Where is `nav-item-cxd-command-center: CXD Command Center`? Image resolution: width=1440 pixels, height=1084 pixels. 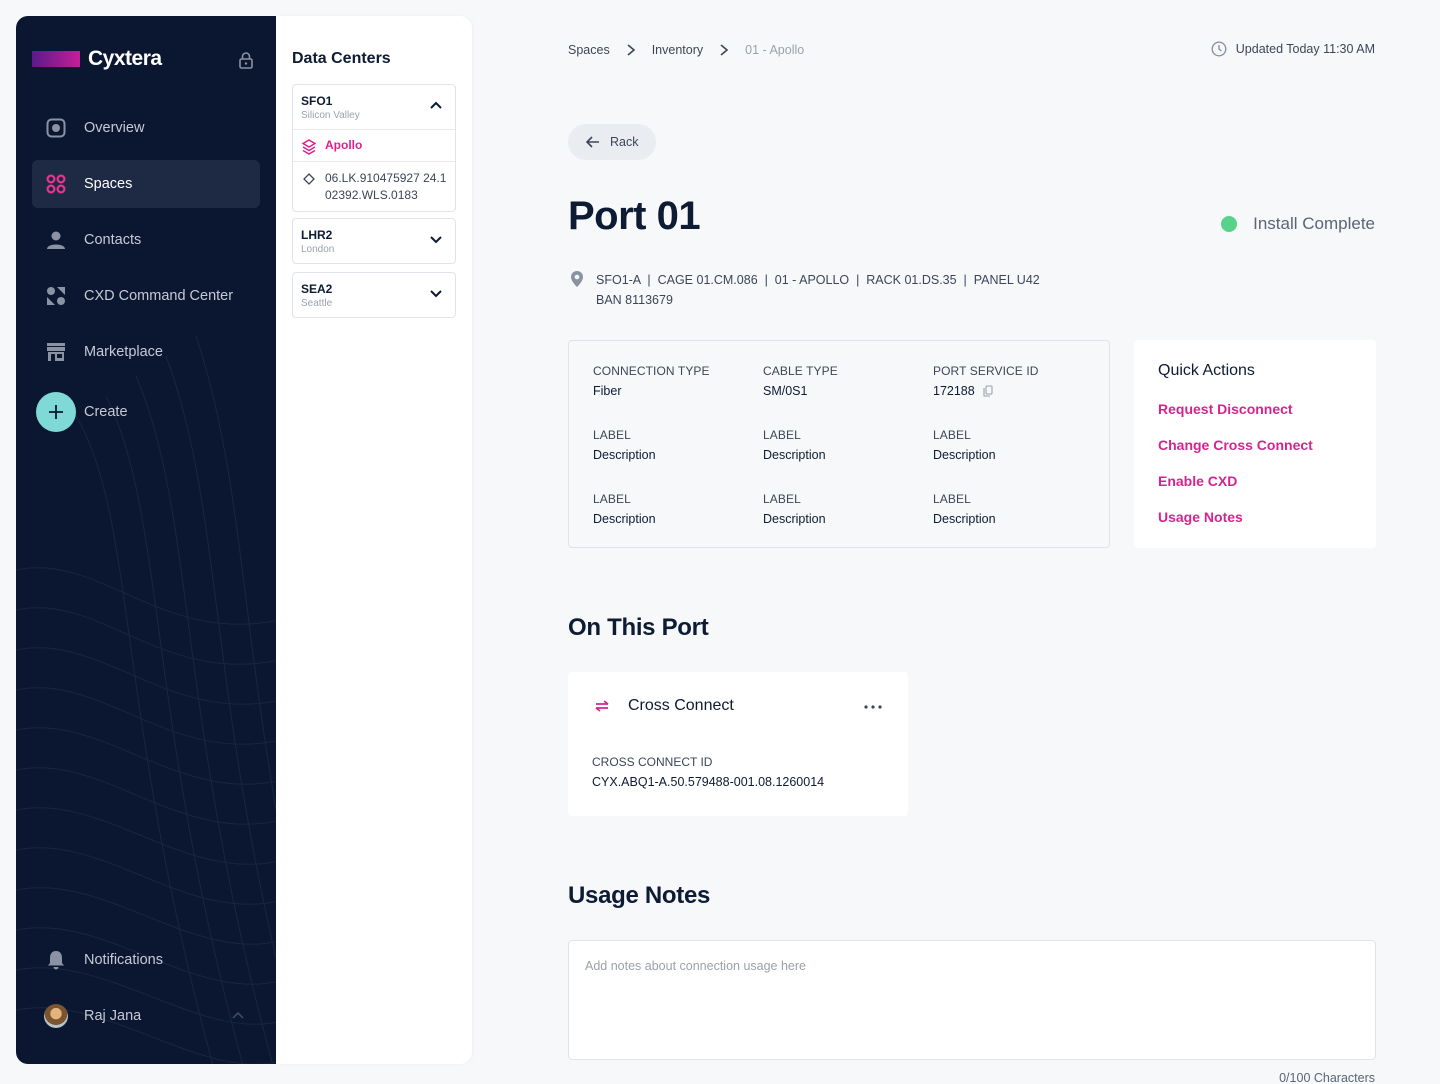
nav-item-cxd-command-center: CXD Command Center is located at coordinates (146, 296).